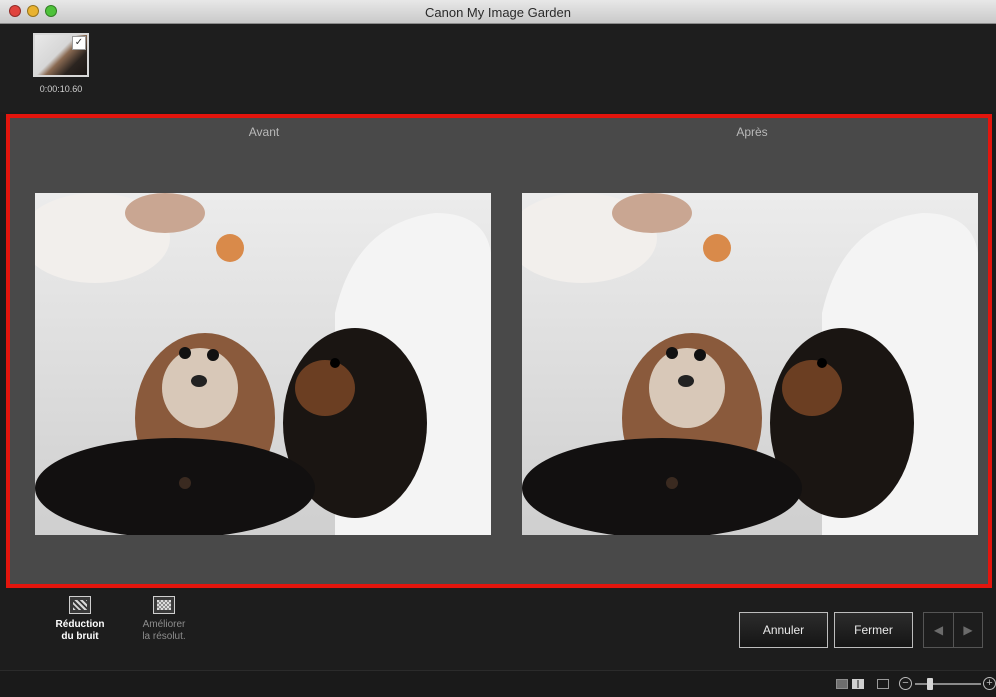 Image resolution: width=996 pixels, height=697 pixels. What do you see at coordinates (842, 684) in the screenshot?
I see `single-view-icon` at bounding box center [842, 684].